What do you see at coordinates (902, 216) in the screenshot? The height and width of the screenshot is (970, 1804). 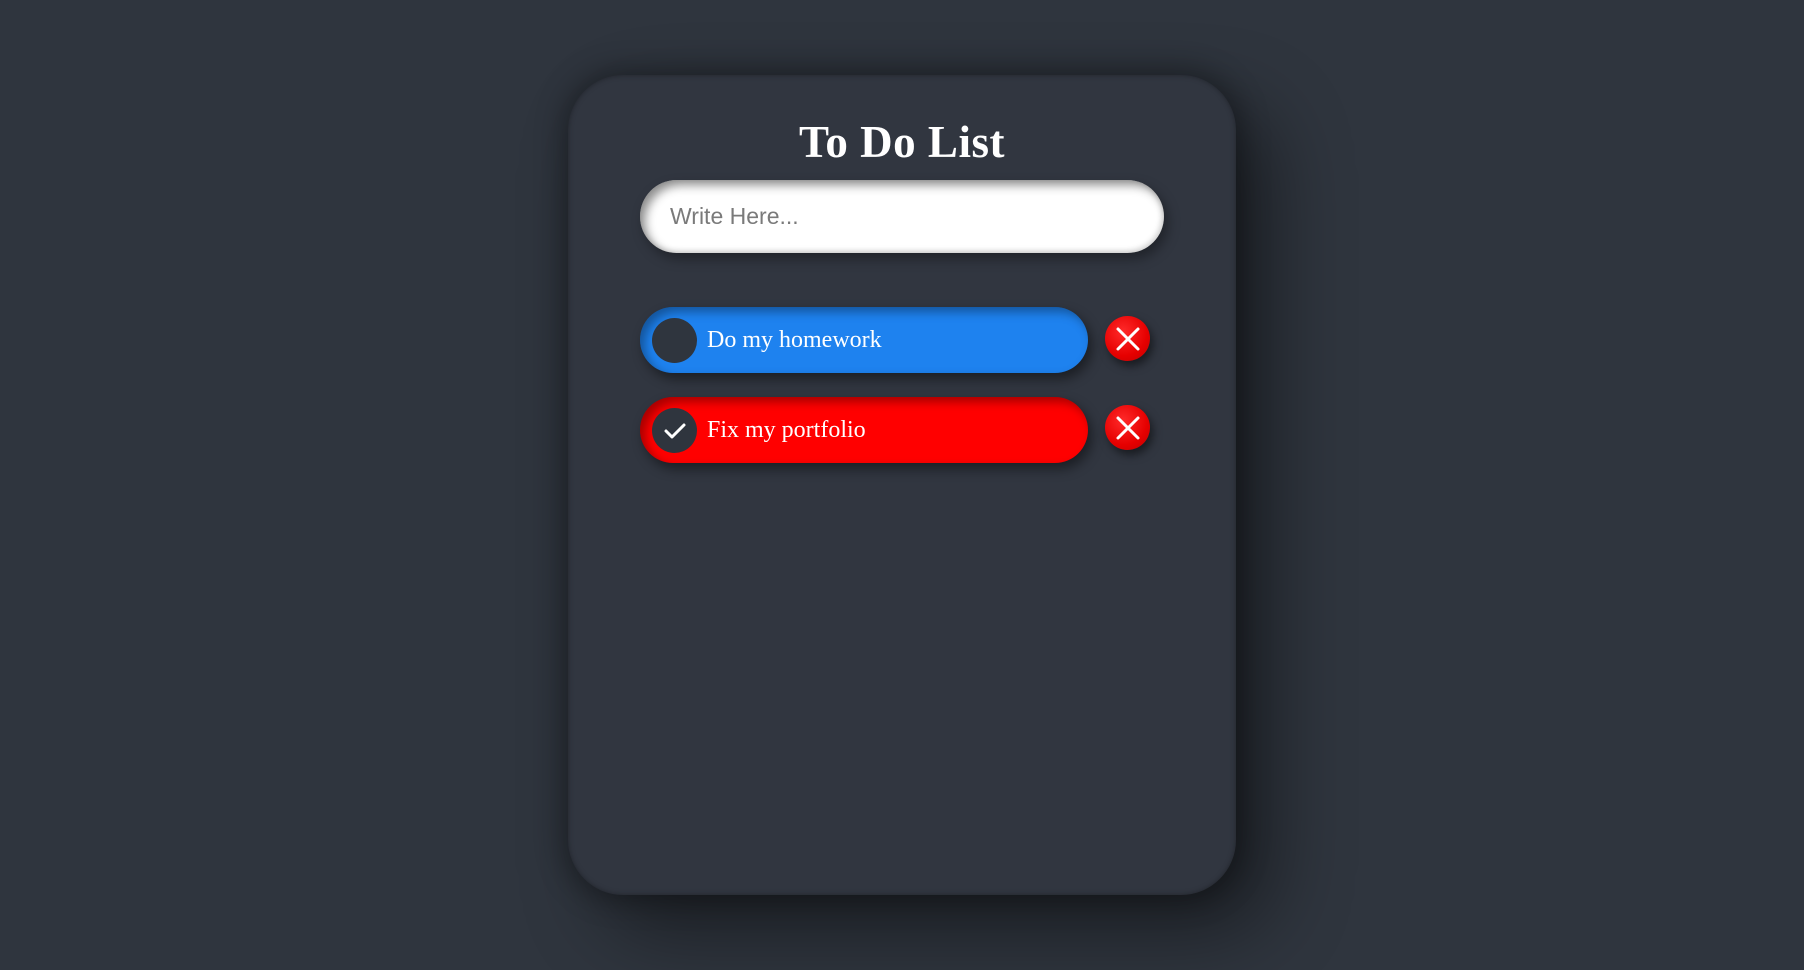 I see `task-input` at bounding box center [902, 216].